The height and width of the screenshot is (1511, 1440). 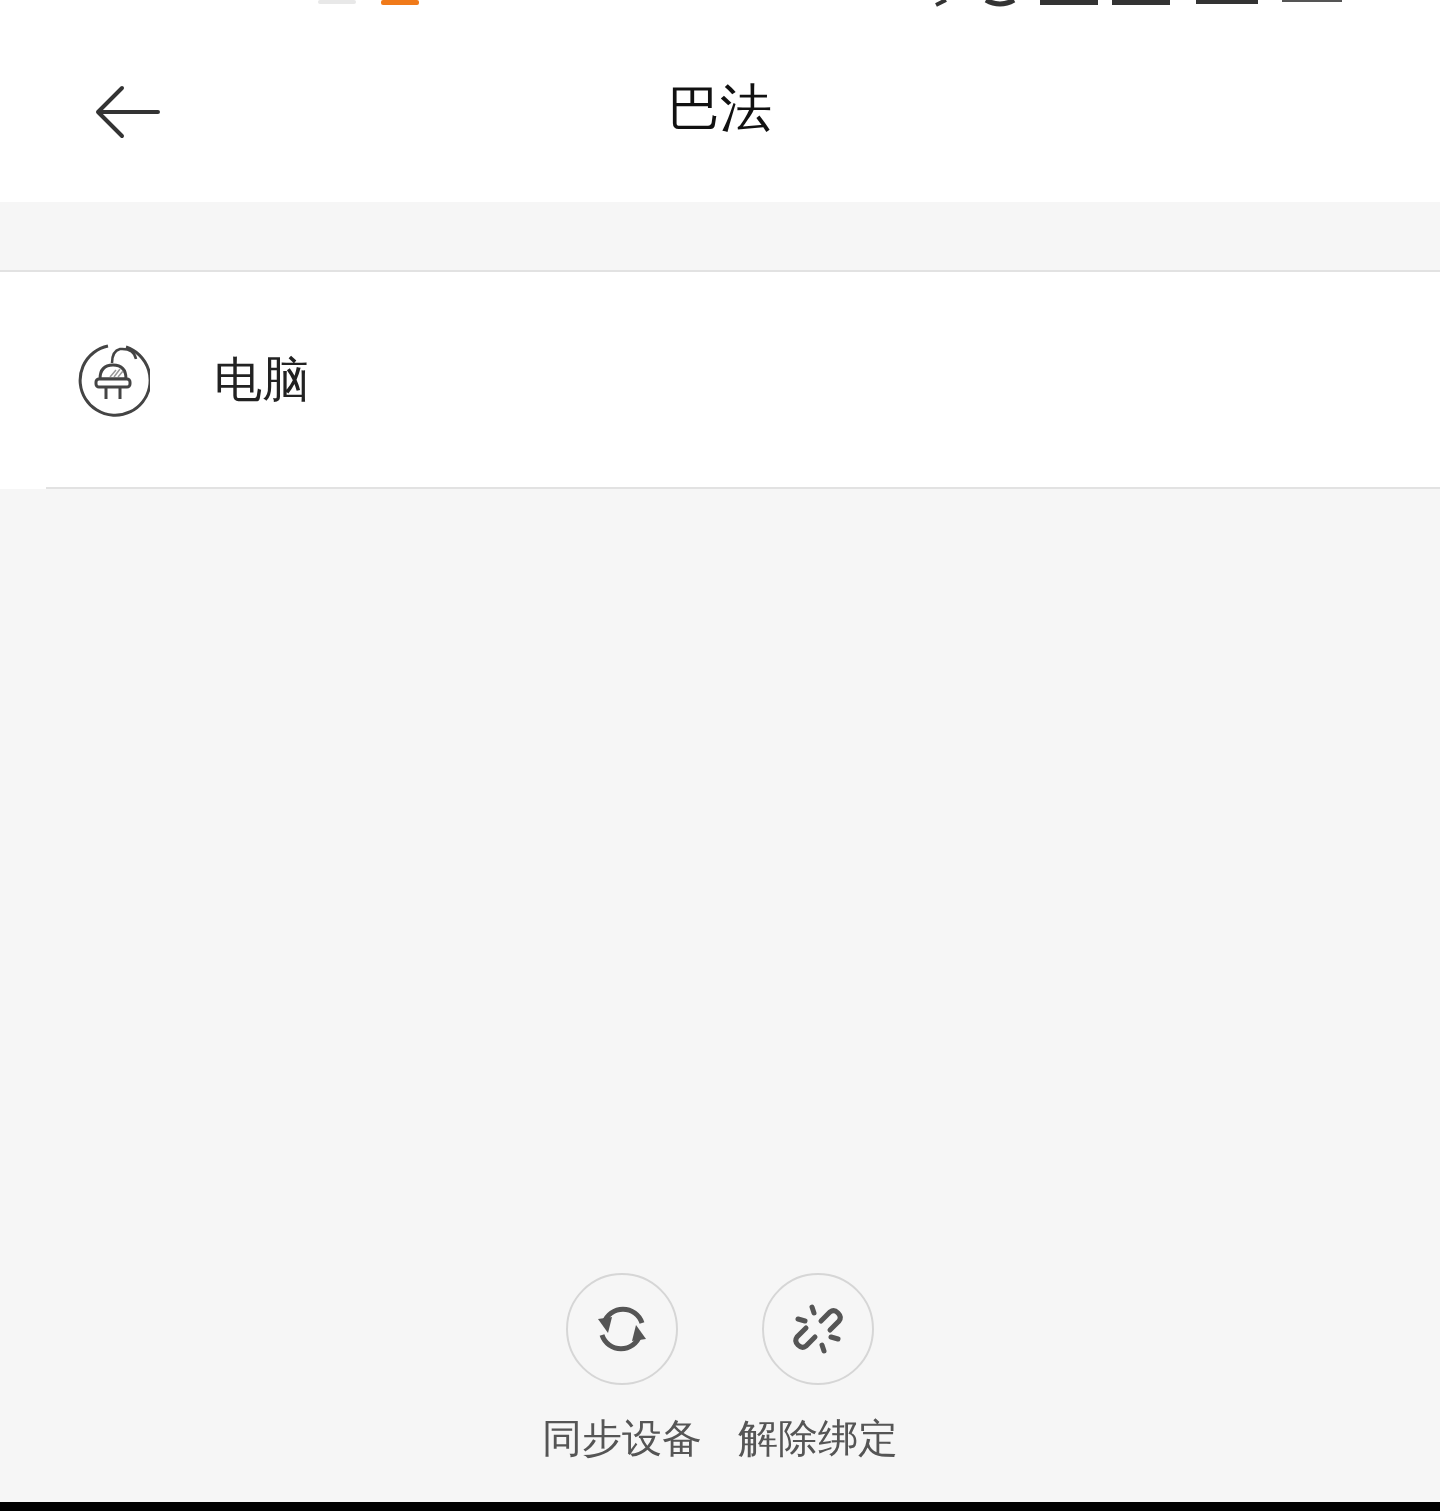 What do you see at coordinates (720, 108) in the screenshot?
I see `page-title: 巴法` at bounding box center [720, 108].